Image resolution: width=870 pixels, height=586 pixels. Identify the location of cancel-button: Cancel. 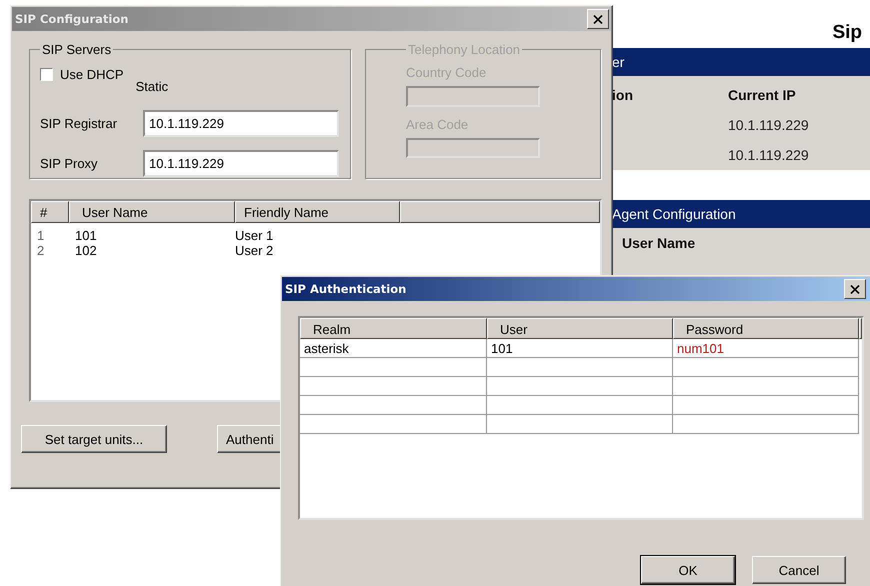
(799, 570).